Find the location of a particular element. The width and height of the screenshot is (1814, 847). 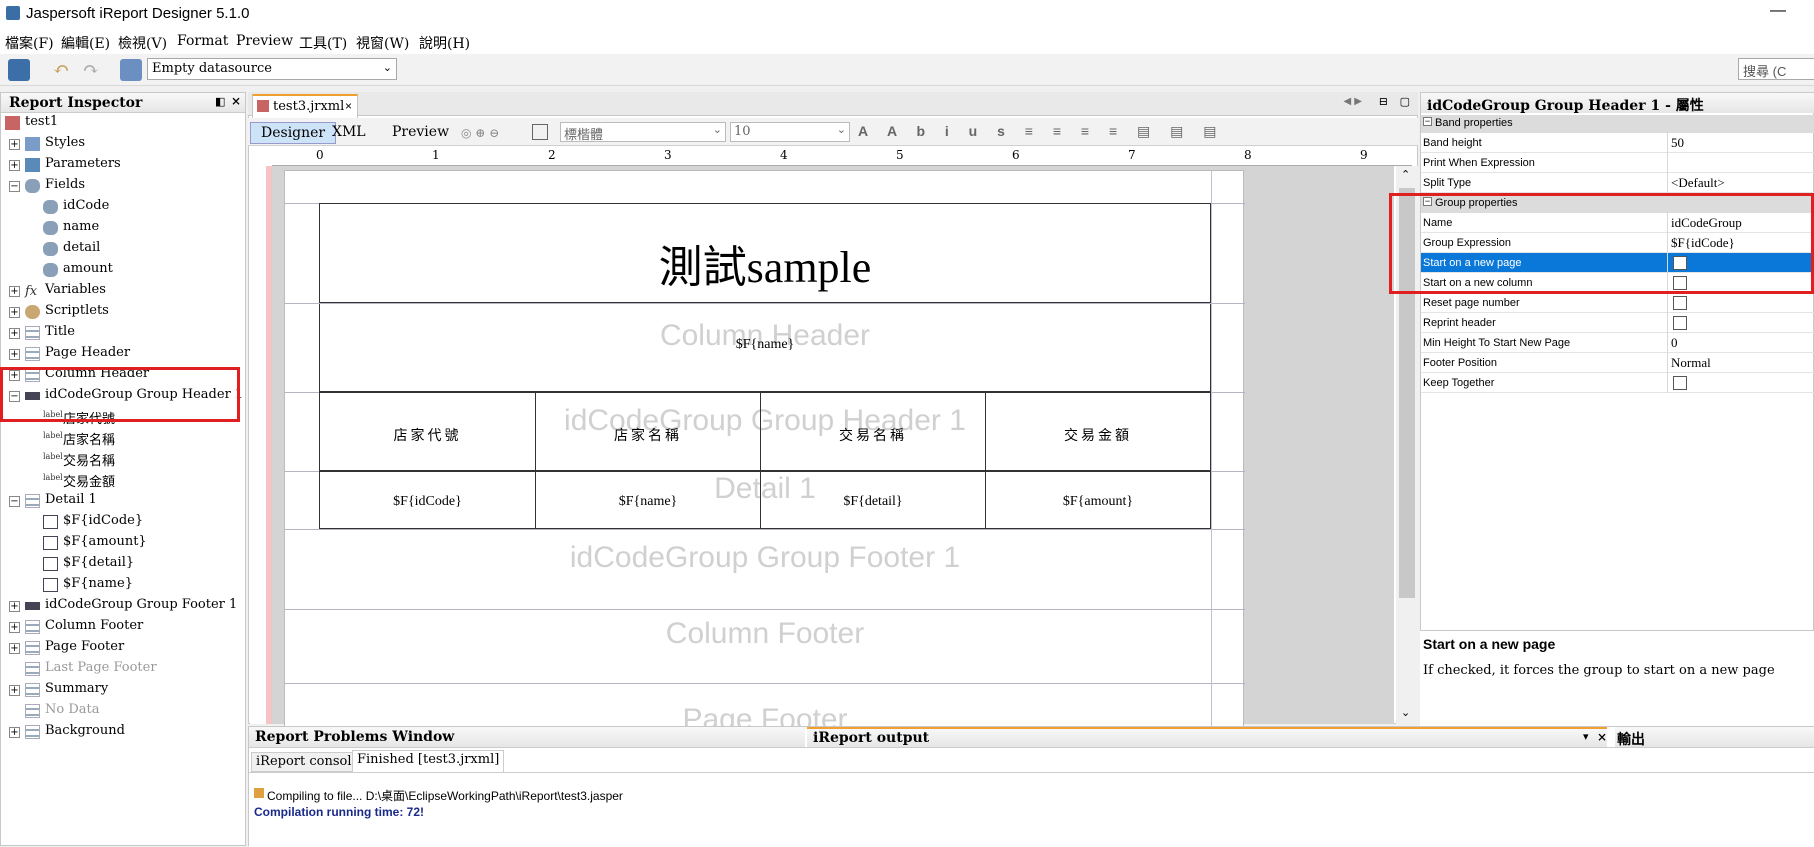

property-row: Band height 50 is located at coordinates (1617, 143).